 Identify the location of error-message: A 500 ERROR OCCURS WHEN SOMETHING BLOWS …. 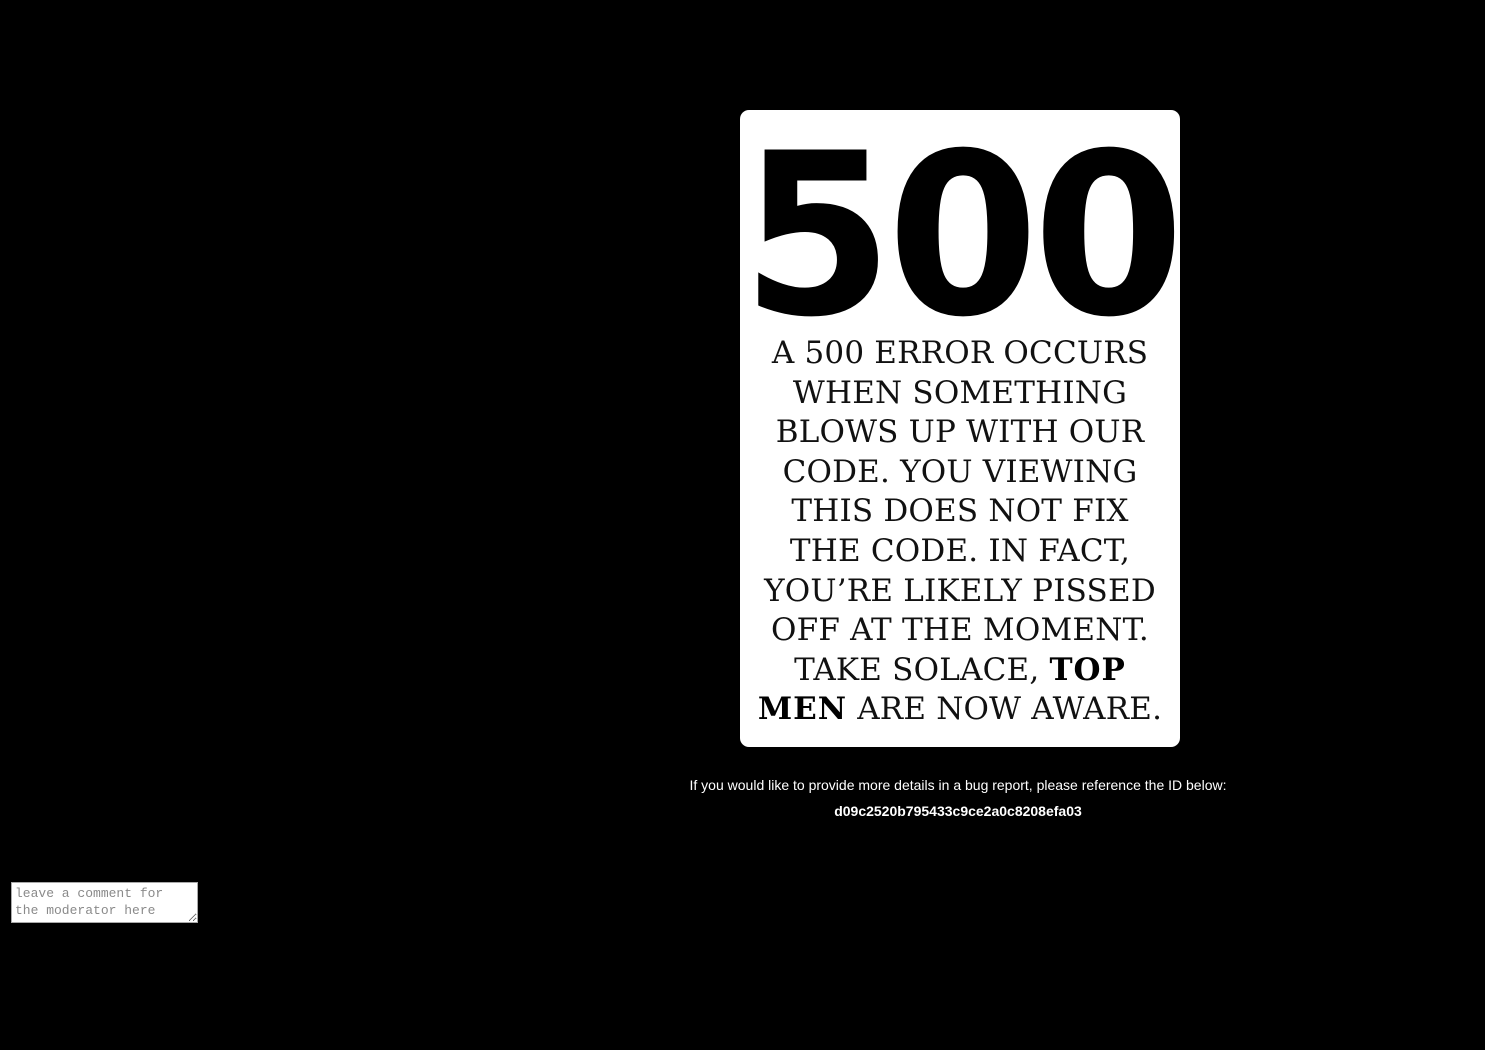
(960, 532).